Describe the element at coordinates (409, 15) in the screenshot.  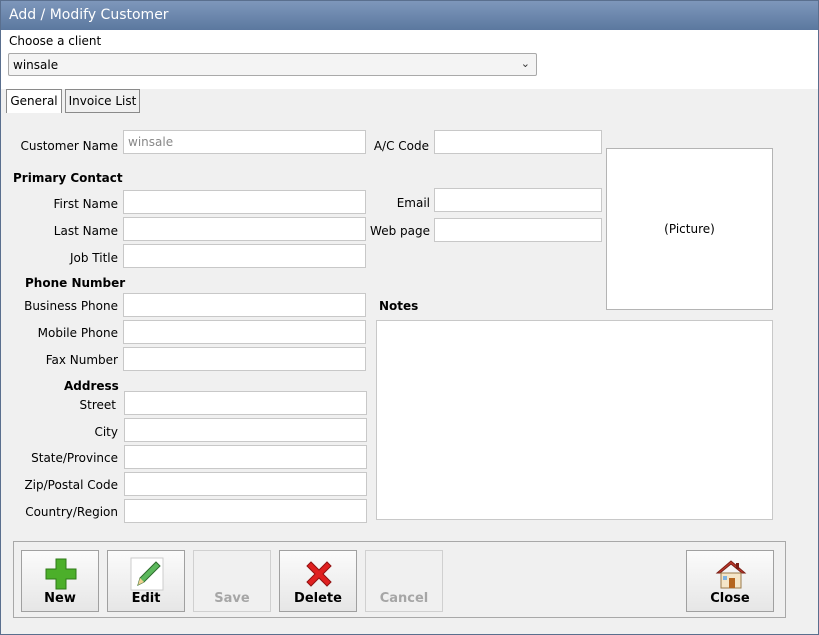
I see `window-title: Add / Modify Customer` at that location.